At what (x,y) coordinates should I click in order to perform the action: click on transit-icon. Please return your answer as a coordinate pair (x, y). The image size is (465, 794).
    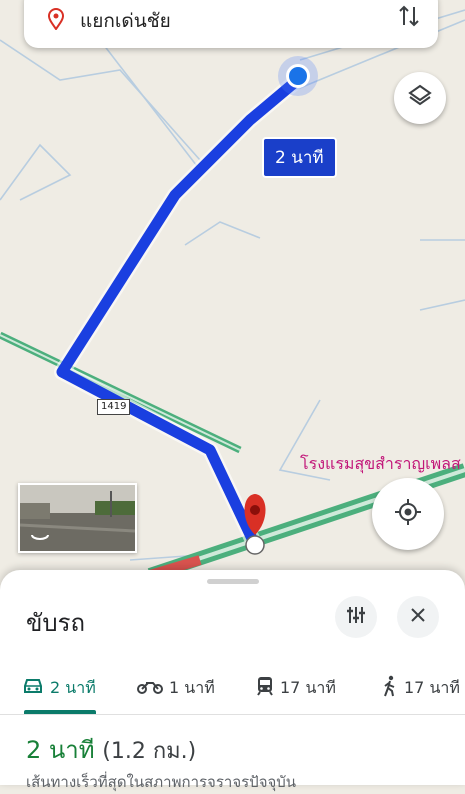
    Looking at the image, I should click on (265, 688).